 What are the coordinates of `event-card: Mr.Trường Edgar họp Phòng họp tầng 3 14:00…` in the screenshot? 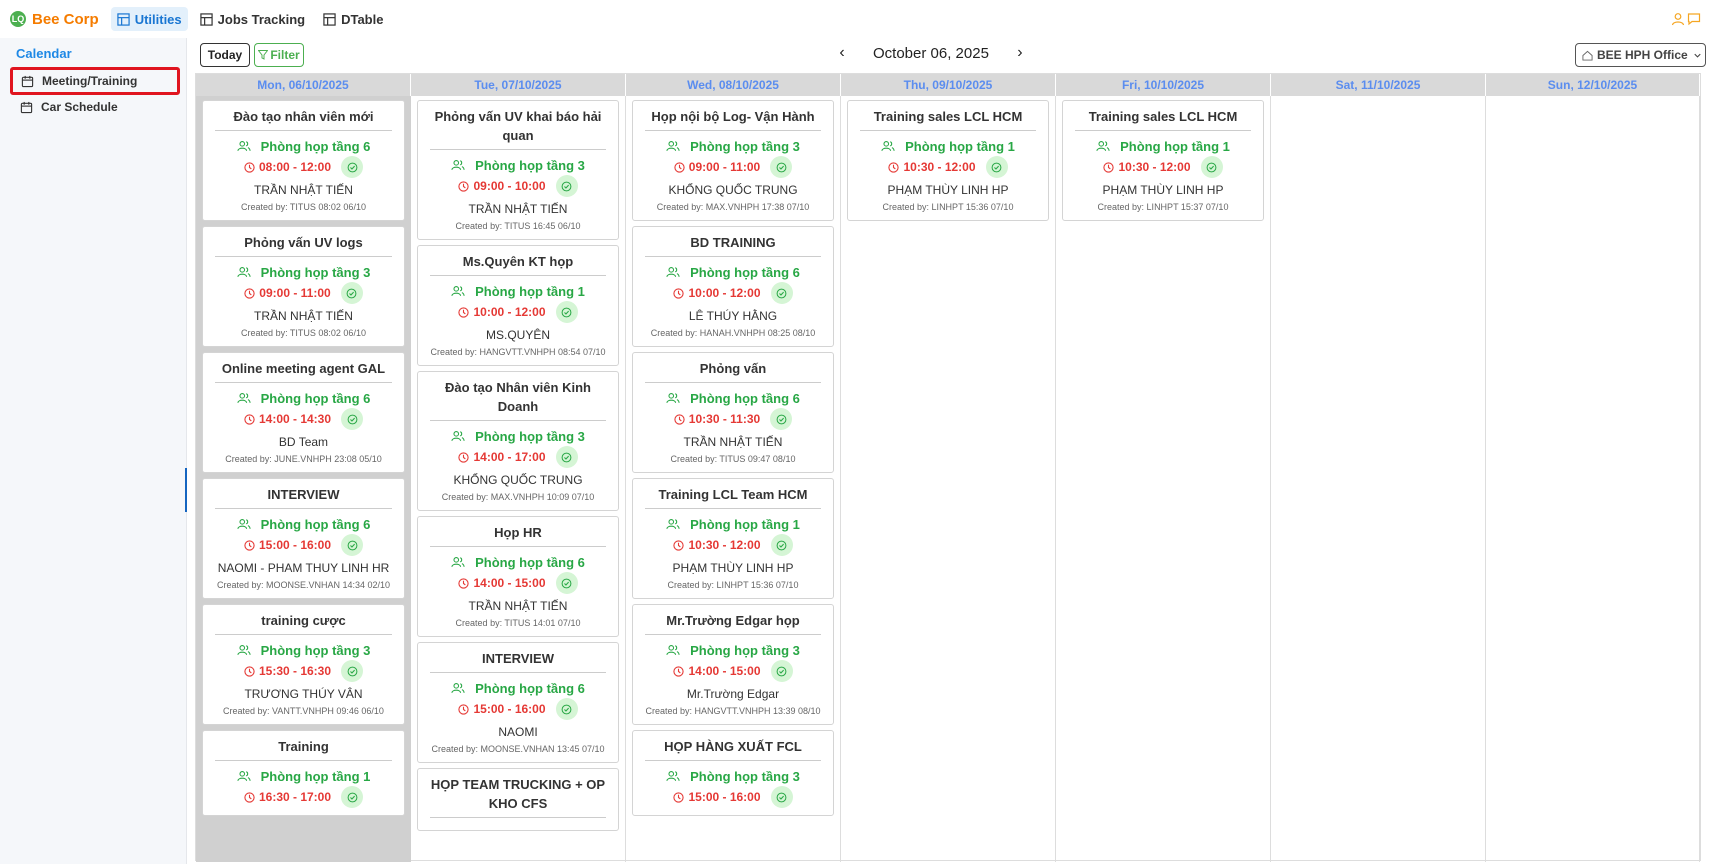 It's located at (733, 664).